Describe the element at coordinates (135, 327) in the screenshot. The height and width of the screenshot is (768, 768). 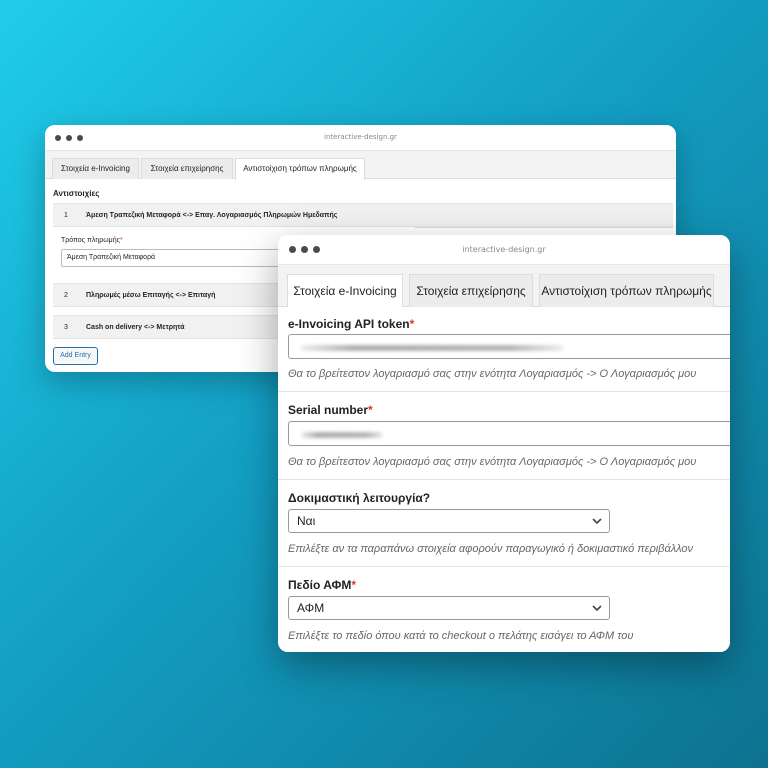
I see `entry-label: Cash on delivery <-> Μετρητά` at that location.